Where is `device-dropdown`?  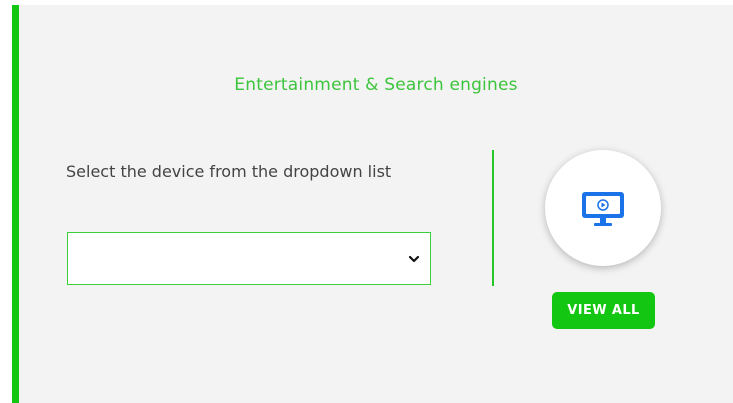
device-dropdown is located at coordinates (249, 258).